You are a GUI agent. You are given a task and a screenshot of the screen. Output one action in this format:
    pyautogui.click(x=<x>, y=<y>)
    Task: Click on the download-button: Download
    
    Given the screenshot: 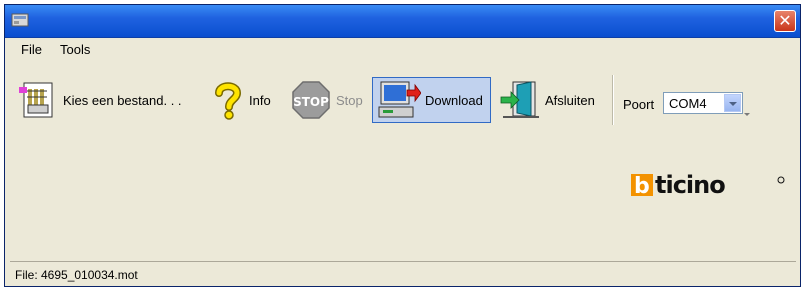 What is the action you would take?
    pyautogui.click(x=431, y=100)
    